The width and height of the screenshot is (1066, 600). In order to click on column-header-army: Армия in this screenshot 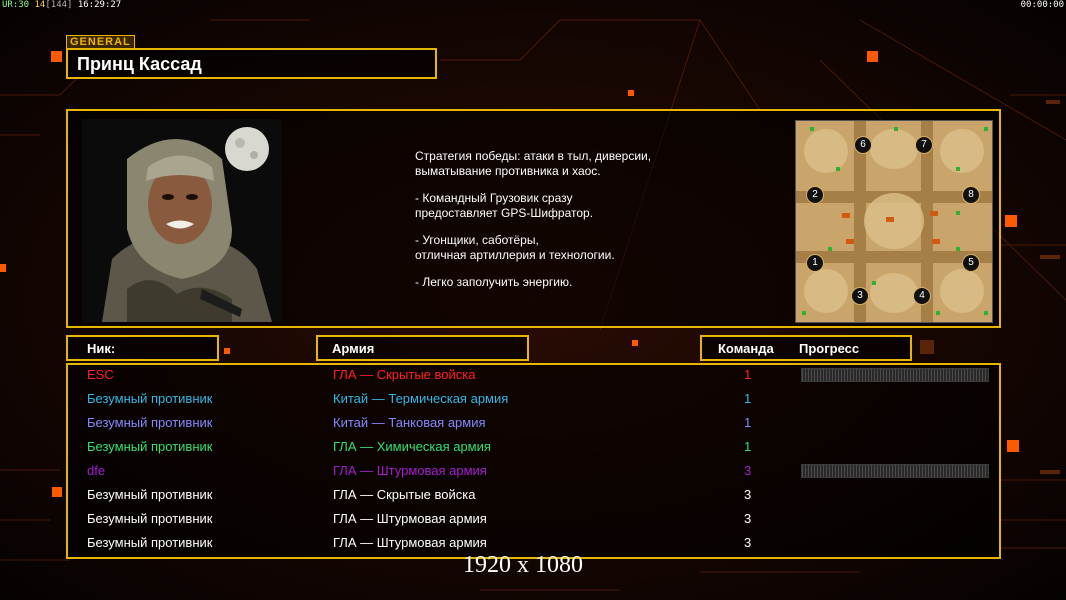, I will do `click(422, 348)`.